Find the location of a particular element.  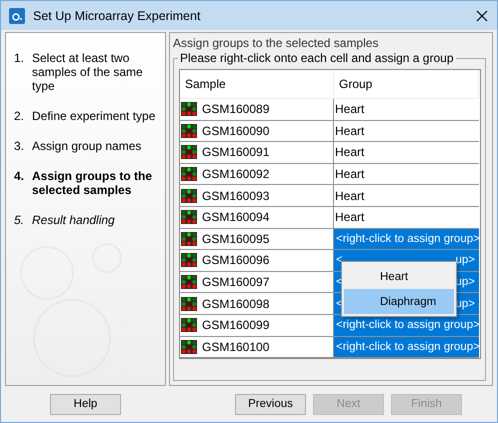

sample-name: GSM160094 is located at coordinates (236, 217).